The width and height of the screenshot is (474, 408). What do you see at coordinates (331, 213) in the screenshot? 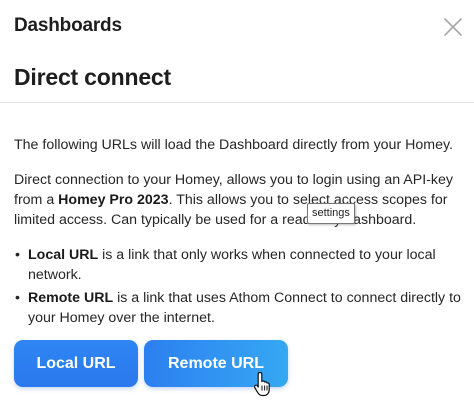
I see `settings-tooltip: settings` at bounding box center [331, 213].